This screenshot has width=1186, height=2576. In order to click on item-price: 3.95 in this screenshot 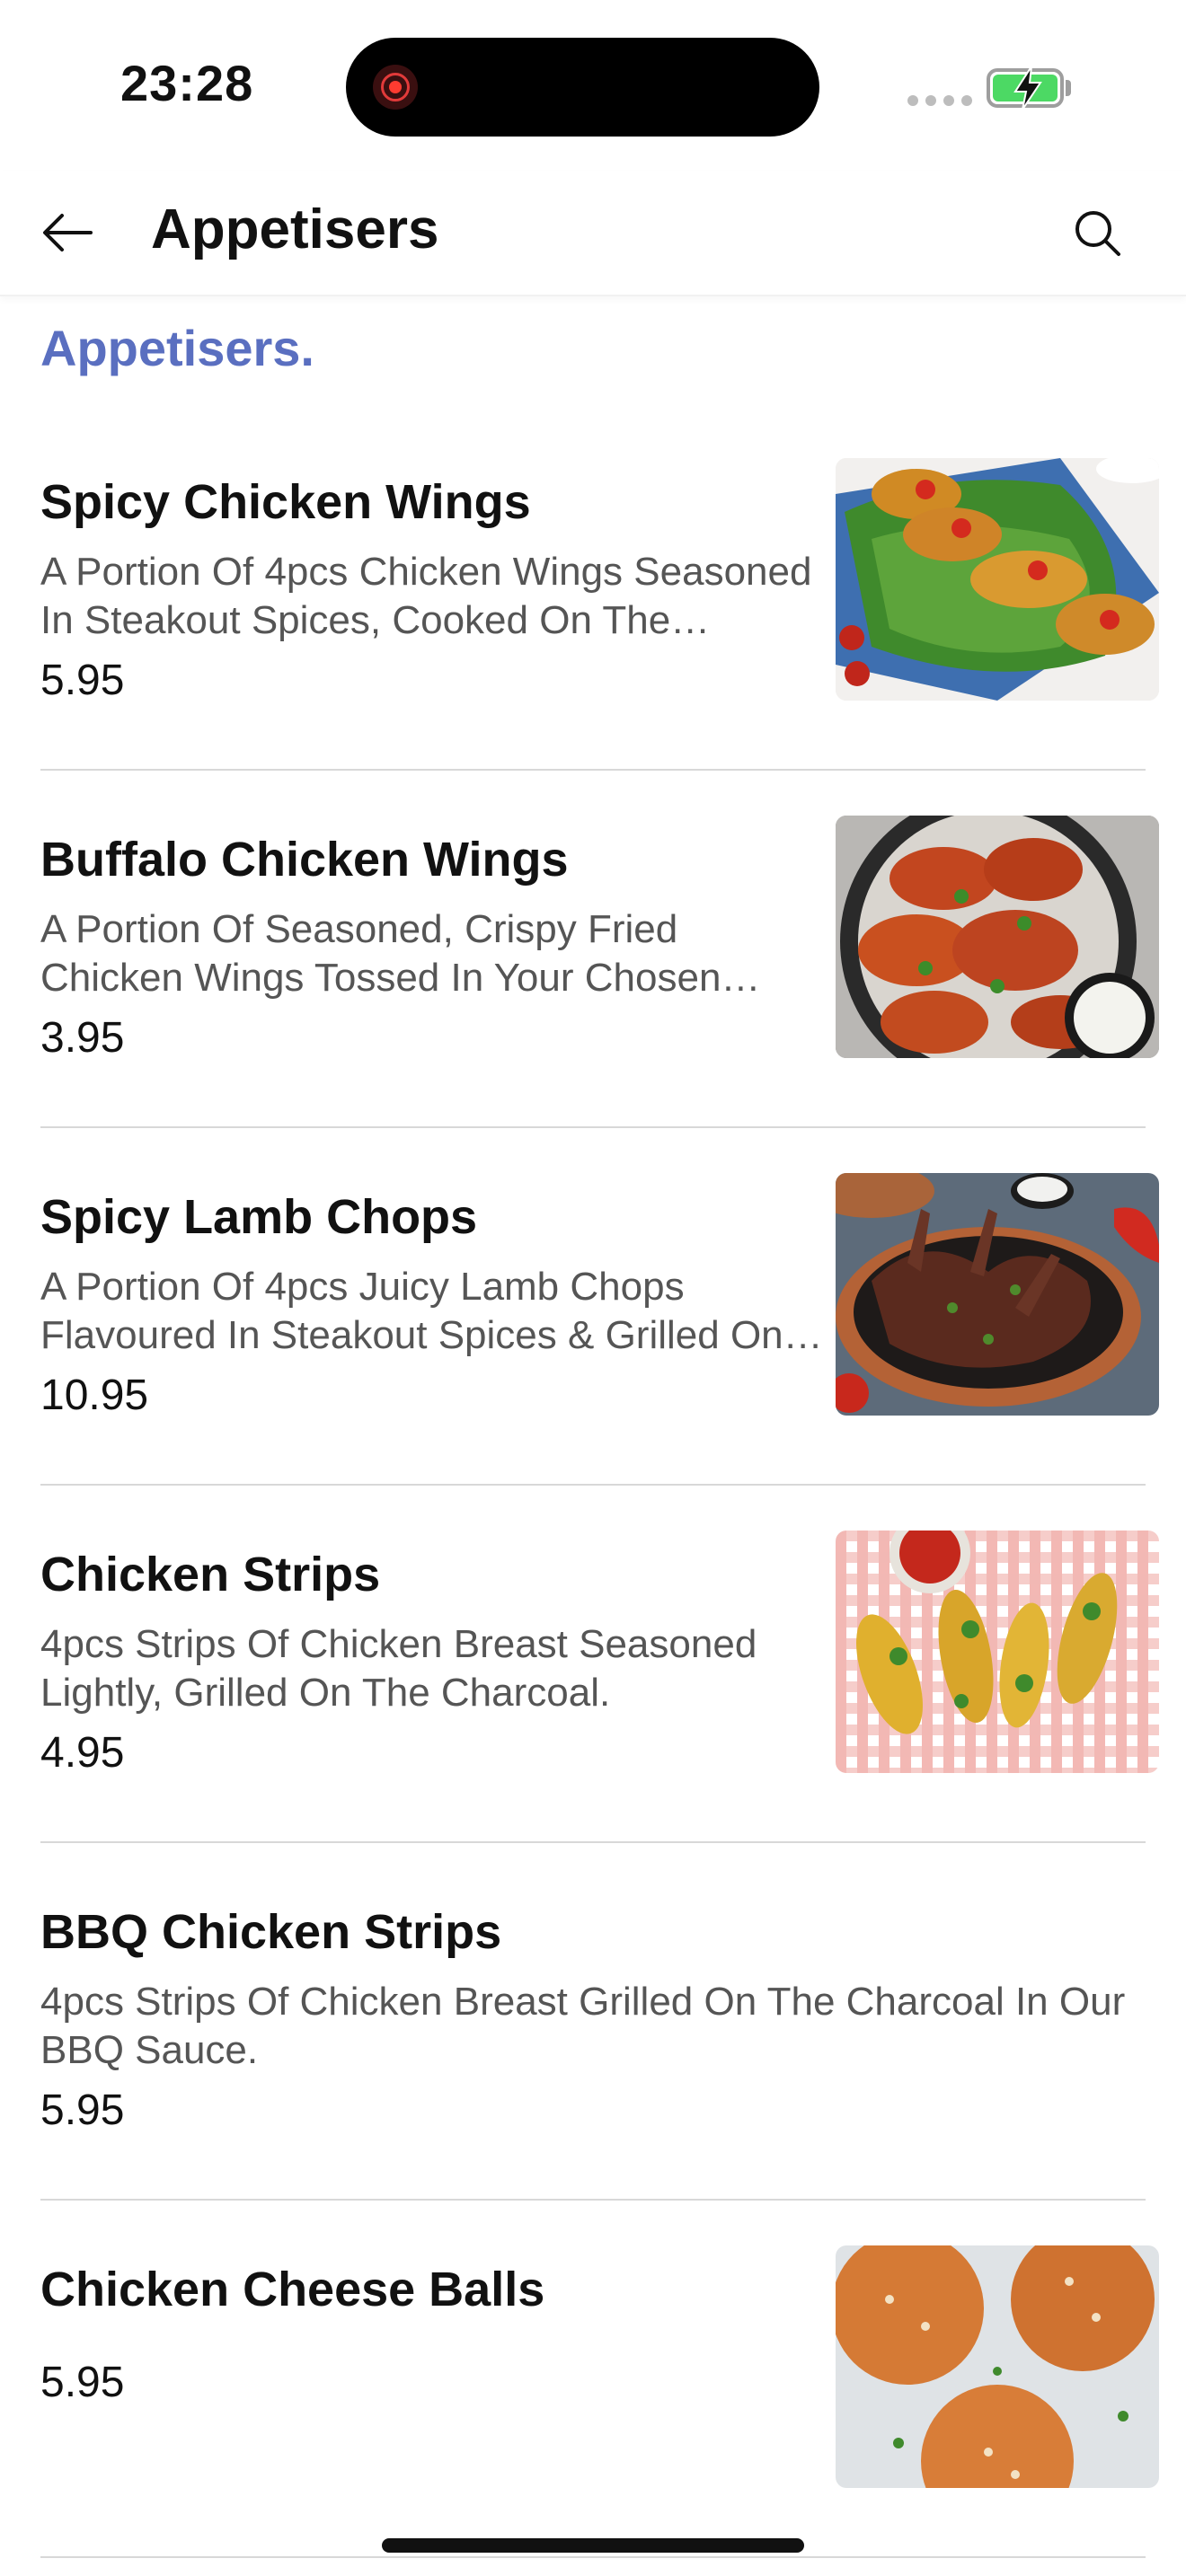, I will do `click(82, 1038)`.